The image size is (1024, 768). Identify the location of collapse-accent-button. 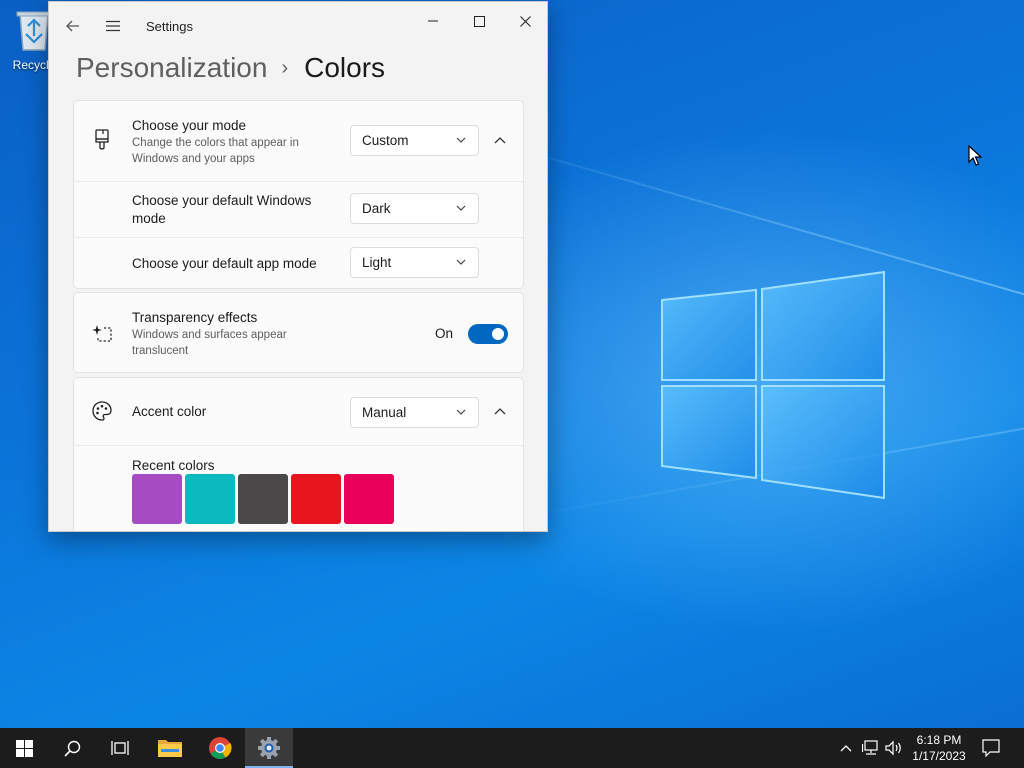
(500, 412).